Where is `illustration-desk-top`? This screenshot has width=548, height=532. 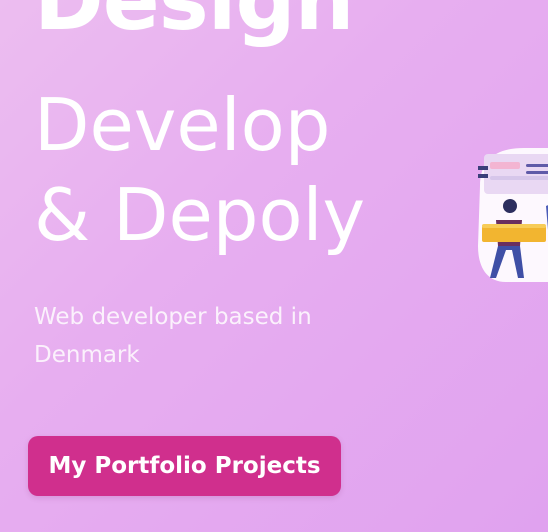
illustration-desk-top is located at coordinates (514, 226).